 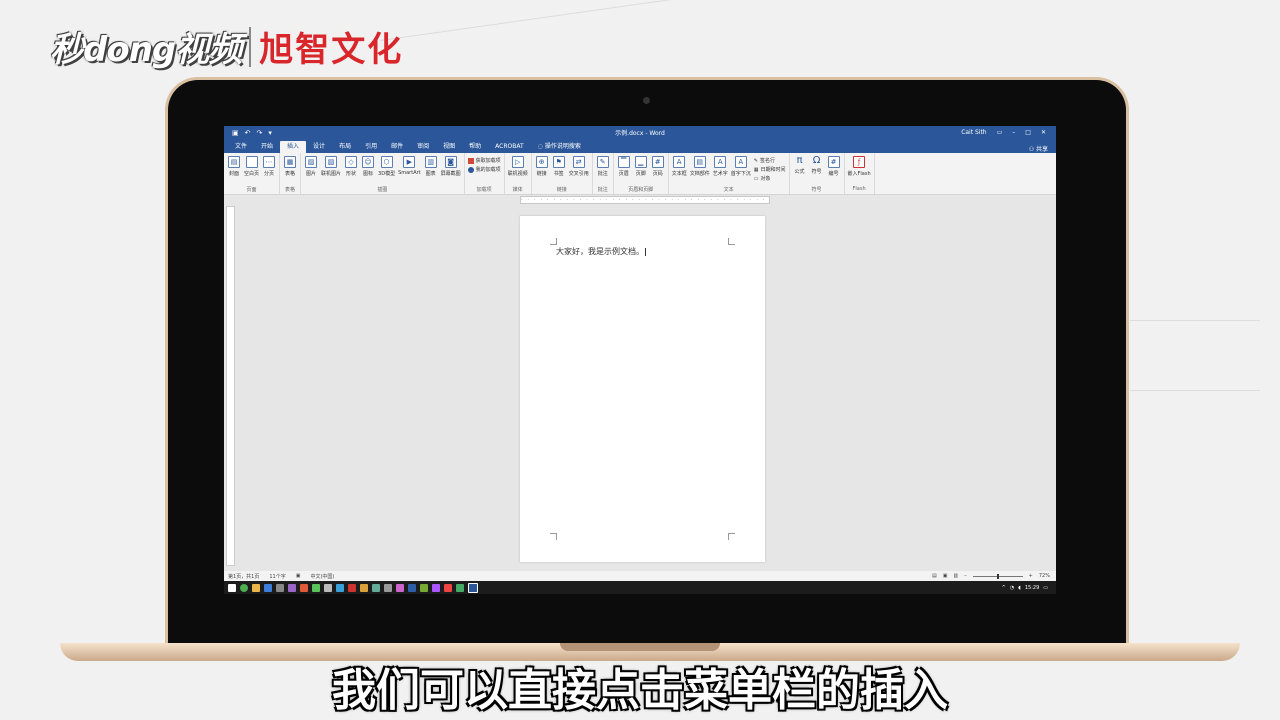 What do you see at coordinates (256, 587) in the screenshot?
I see `folder-icon` at bounding box center [256, 587].